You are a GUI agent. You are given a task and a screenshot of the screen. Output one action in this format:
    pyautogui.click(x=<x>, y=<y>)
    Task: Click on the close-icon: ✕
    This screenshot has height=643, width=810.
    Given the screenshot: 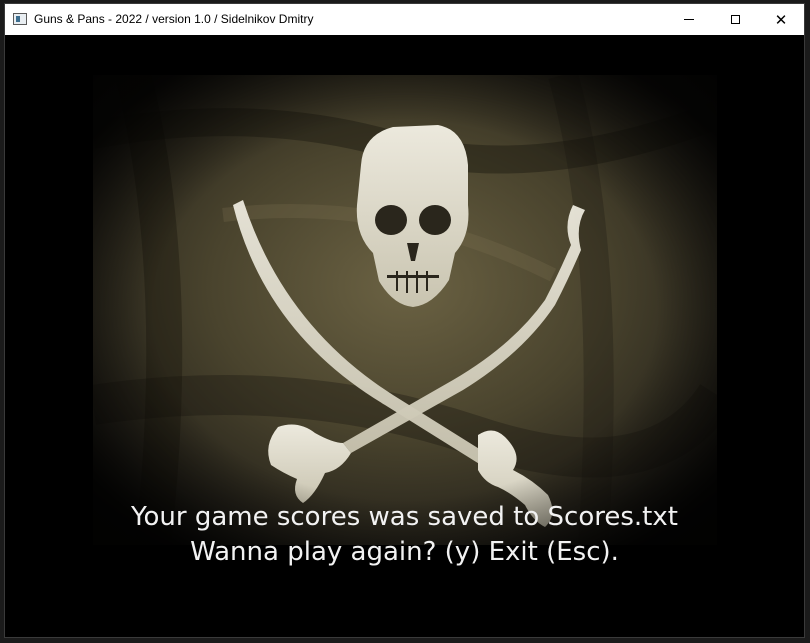 What is the action you would take?
    pyautogui.click(x=781, y=19)
    